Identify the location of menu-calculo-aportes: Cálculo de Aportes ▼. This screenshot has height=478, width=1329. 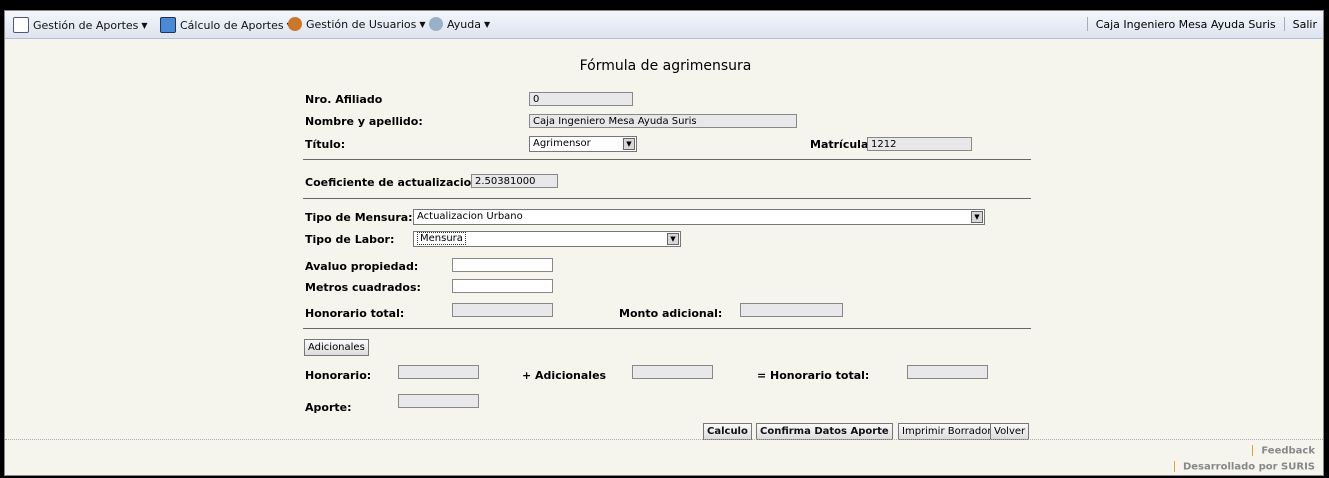
(226, 25).